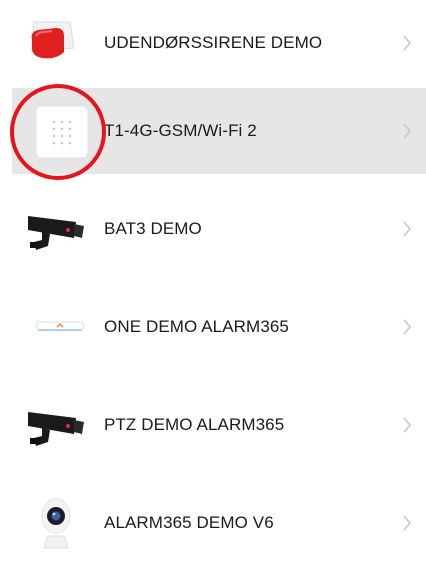  Describe the element at coordinates (53, 40) in the screenshot. I see `outdoor-siren-icon` at that location.